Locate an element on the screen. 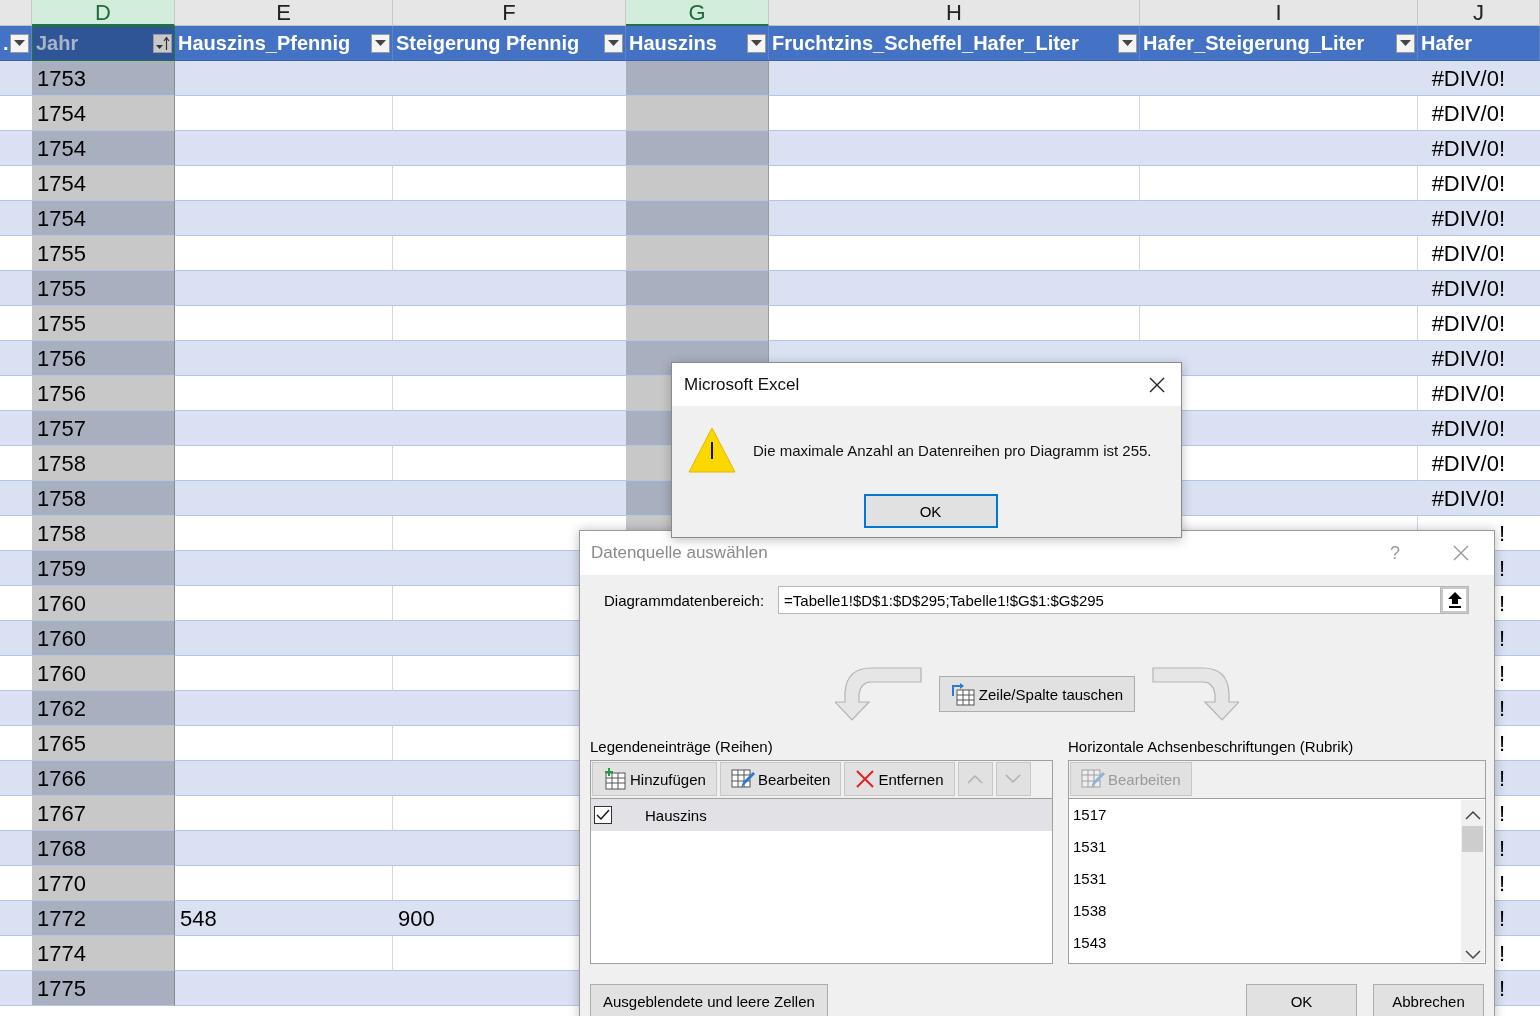 The image size is (1540, 1016). column-letter: I is located at coordinates (1279, 13).